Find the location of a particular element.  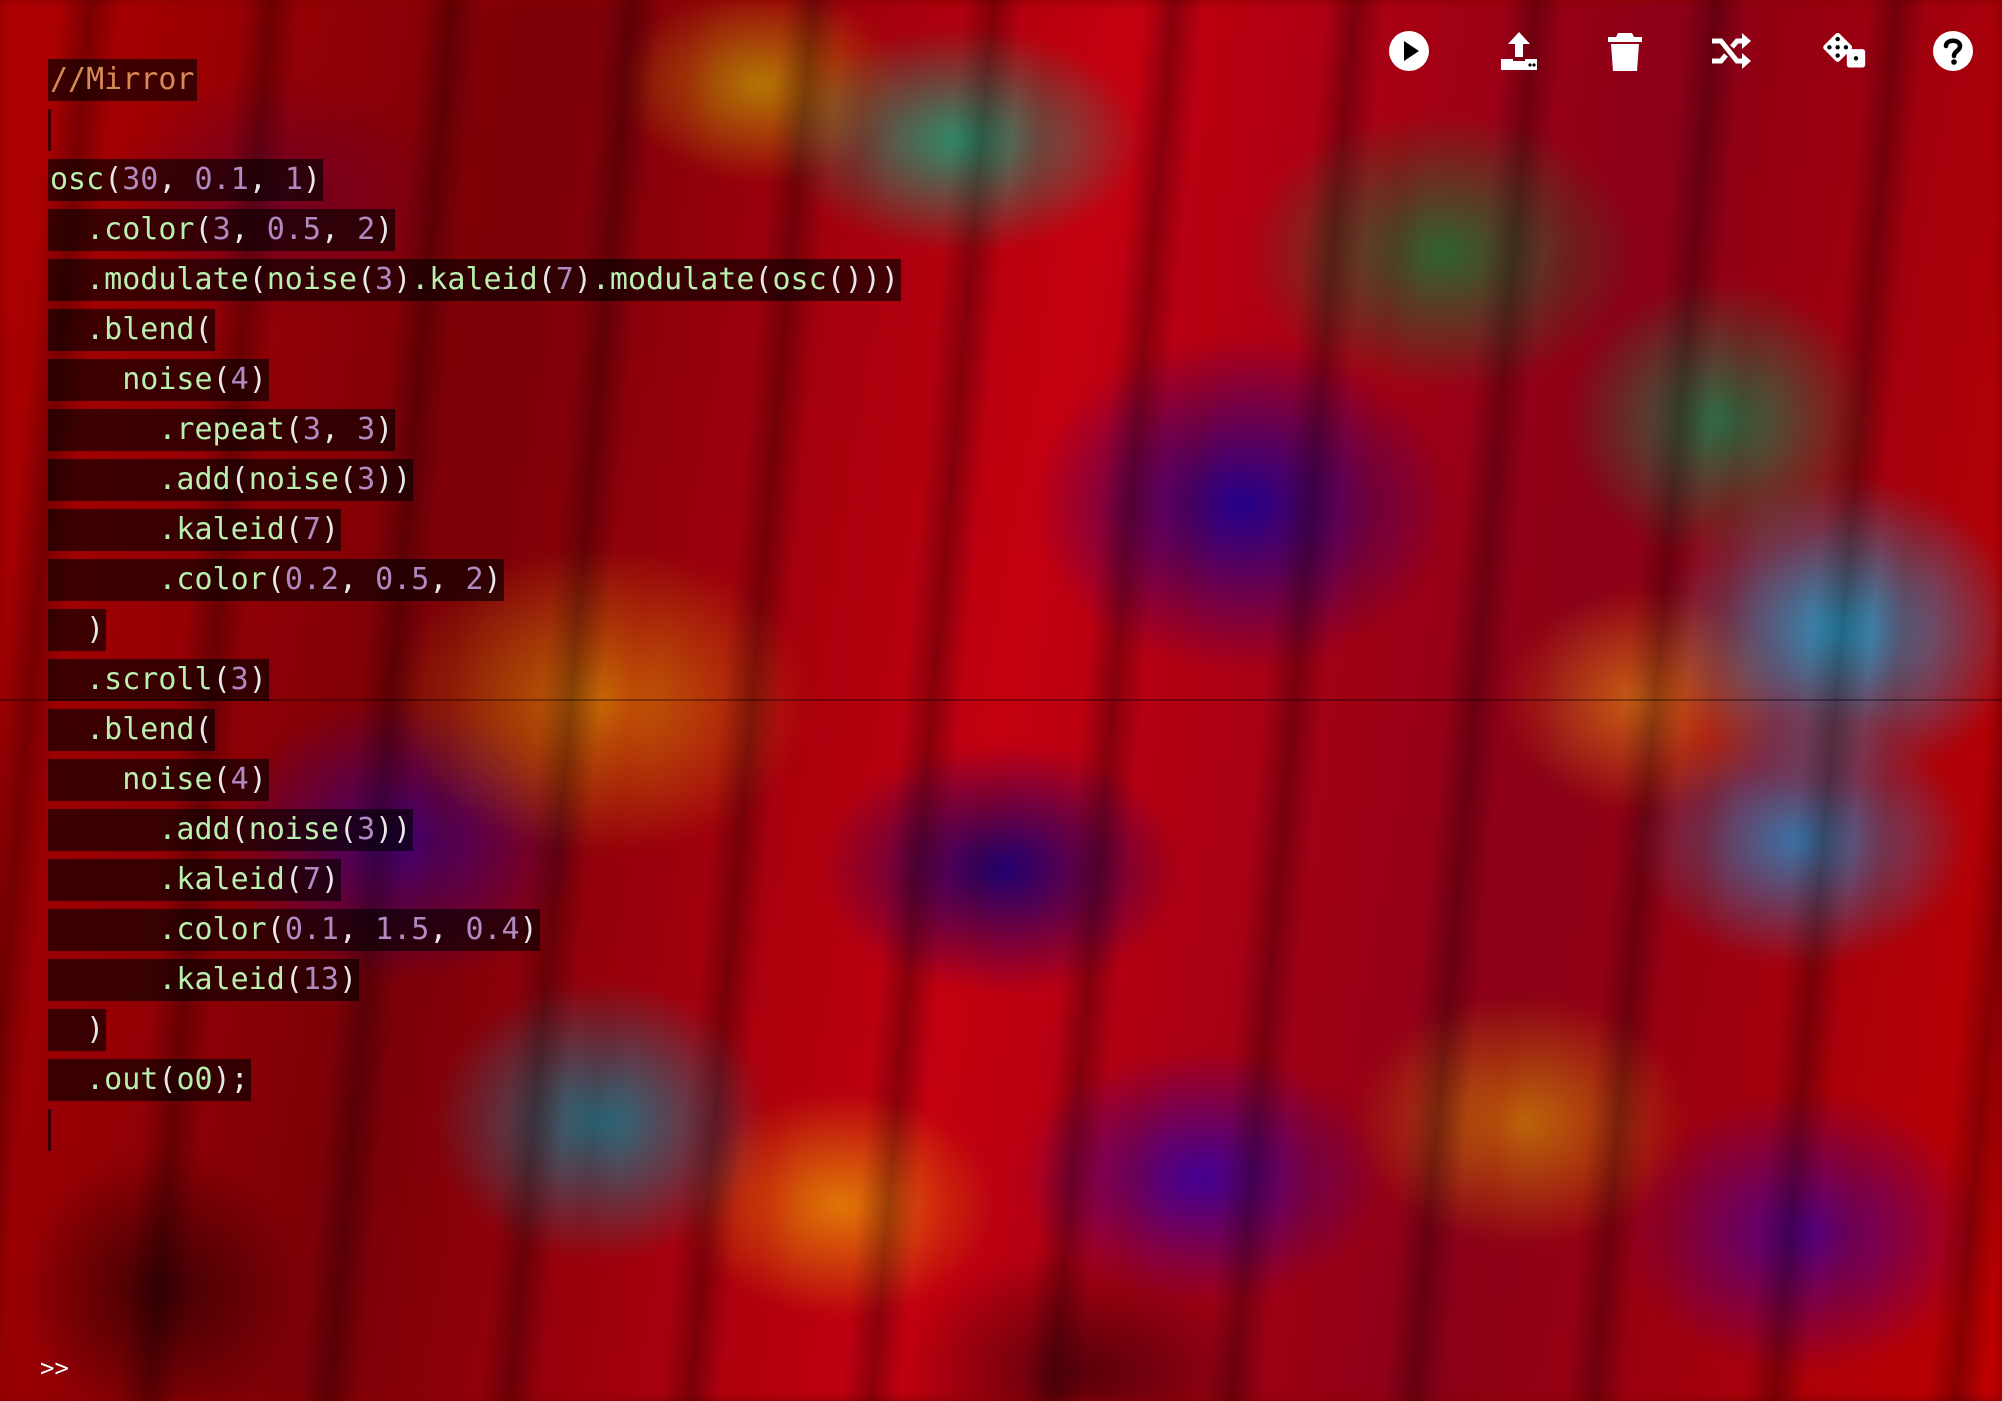

code-token-fn: noise is located at coordinates (167, 779).